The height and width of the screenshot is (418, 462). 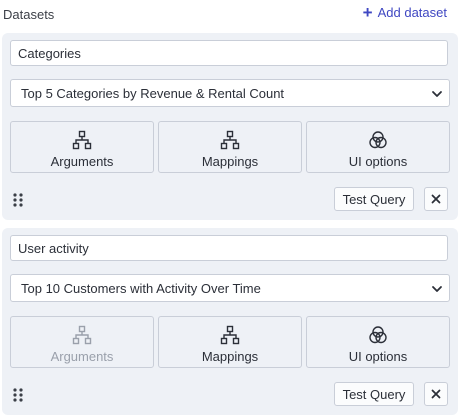 I want to click on datasets-title: Datasets, so click(x=29, y=14).